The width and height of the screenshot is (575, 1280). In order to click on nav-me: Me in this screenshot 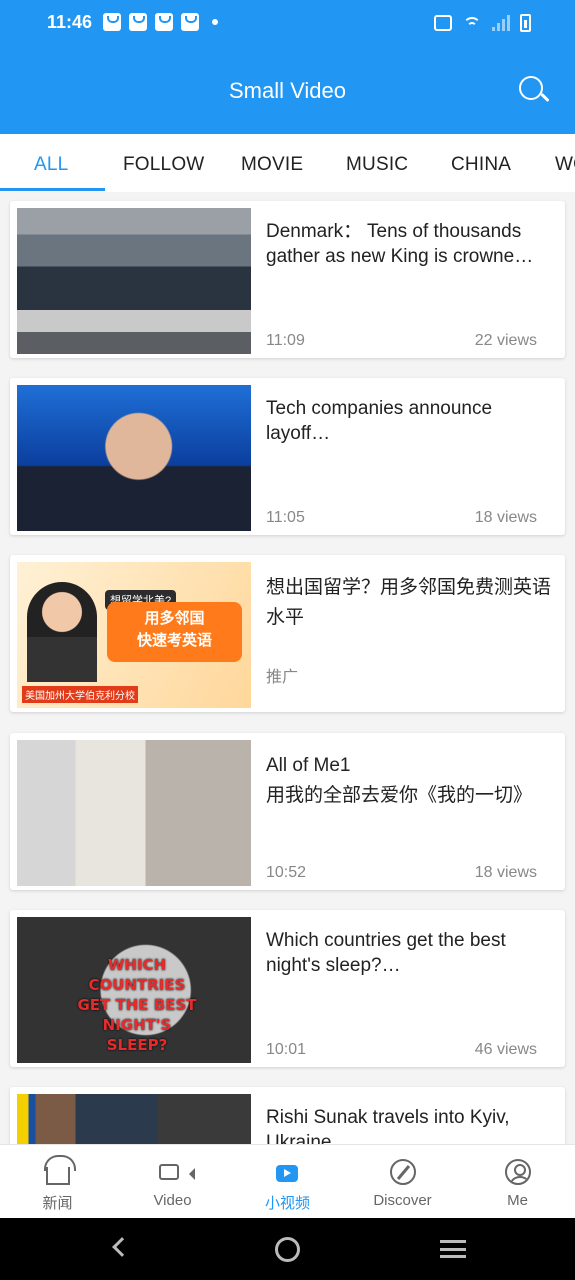, I will do `click(517, 1182)`.